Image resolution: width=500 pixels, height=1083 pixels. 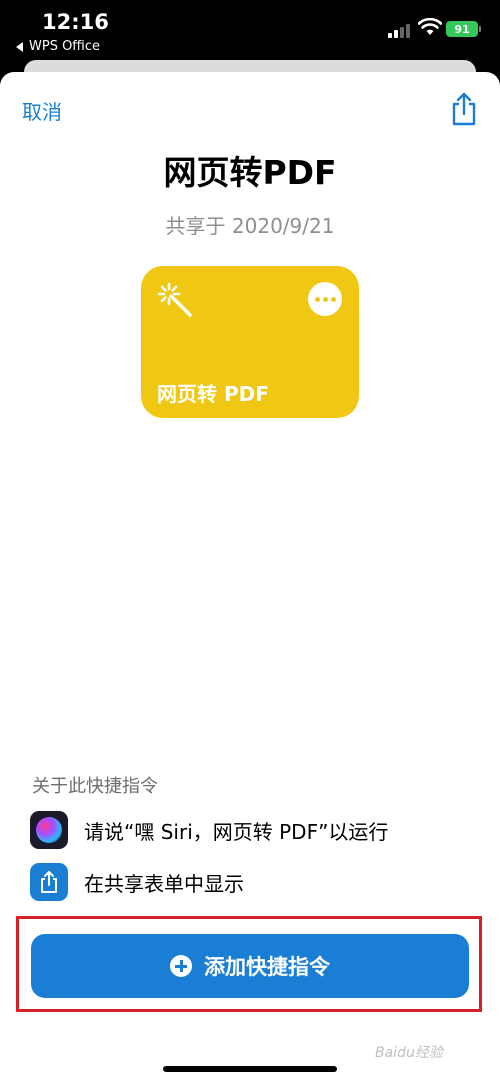 I want to click on annotation-highlight-box, so click(x=249, y=964).